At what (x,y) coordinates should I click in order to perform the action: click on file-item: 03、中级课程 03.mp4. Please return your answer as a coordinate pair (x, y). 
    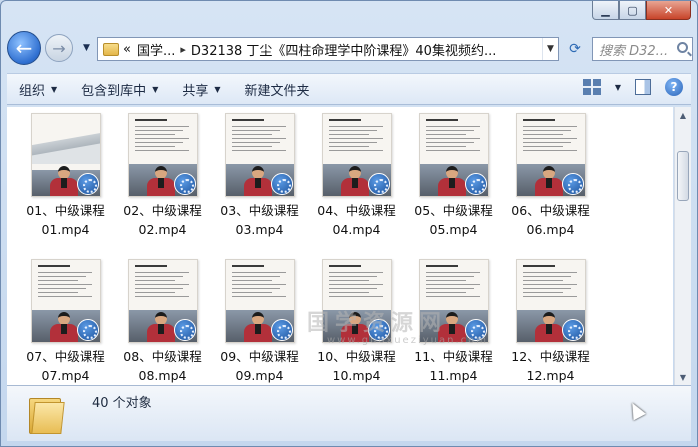
    Looking at the image, I should click on (259, 181).